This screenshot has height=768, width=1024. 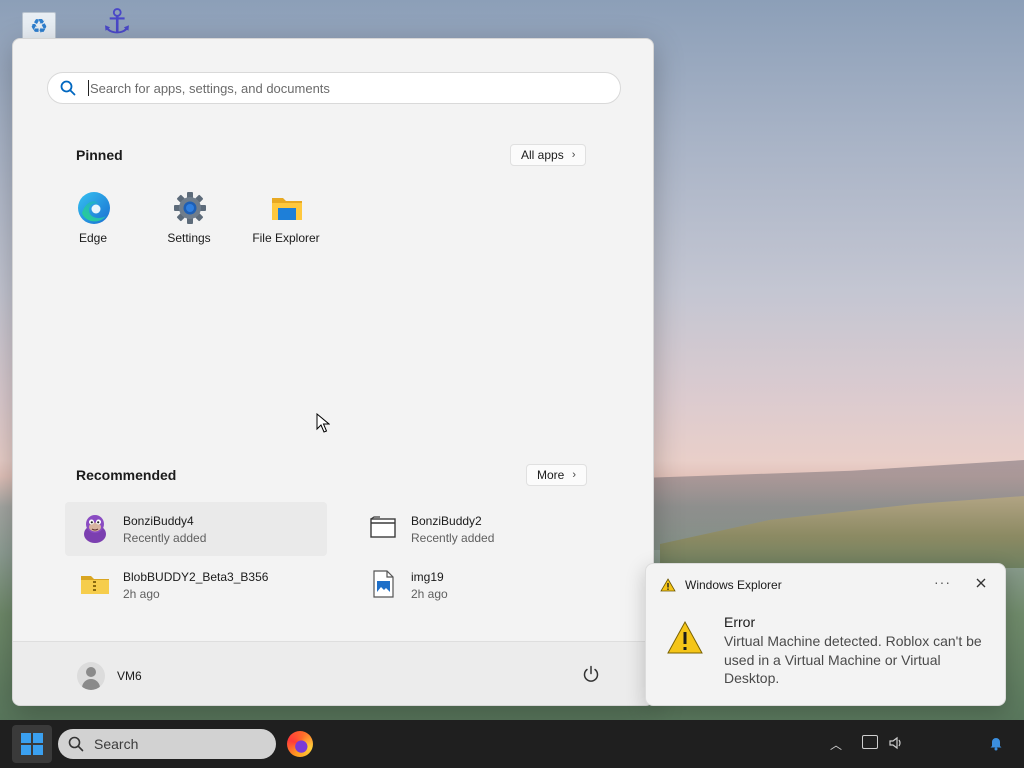 What do you see at coordinates (740, 622) in the screenshot?
I see `notification-title: Error` at bounding box center [740, 622].